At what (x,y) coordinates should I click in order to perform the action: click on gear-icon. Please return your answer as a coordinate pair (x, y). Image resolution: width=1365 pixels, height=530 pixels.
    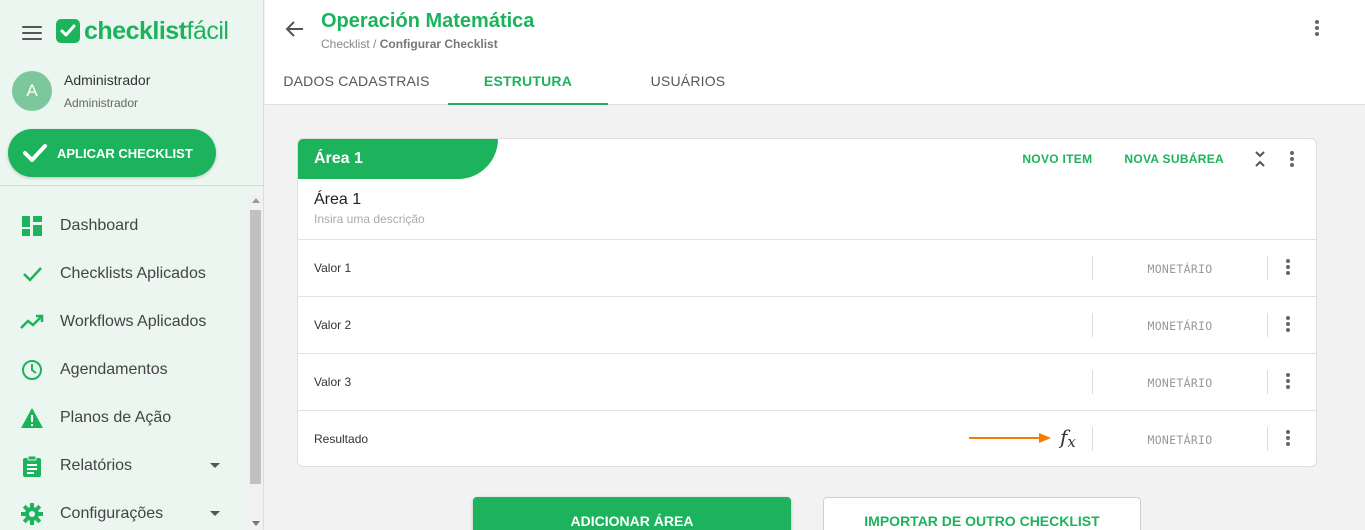
    Looking at the image, I should click on (32, 514).